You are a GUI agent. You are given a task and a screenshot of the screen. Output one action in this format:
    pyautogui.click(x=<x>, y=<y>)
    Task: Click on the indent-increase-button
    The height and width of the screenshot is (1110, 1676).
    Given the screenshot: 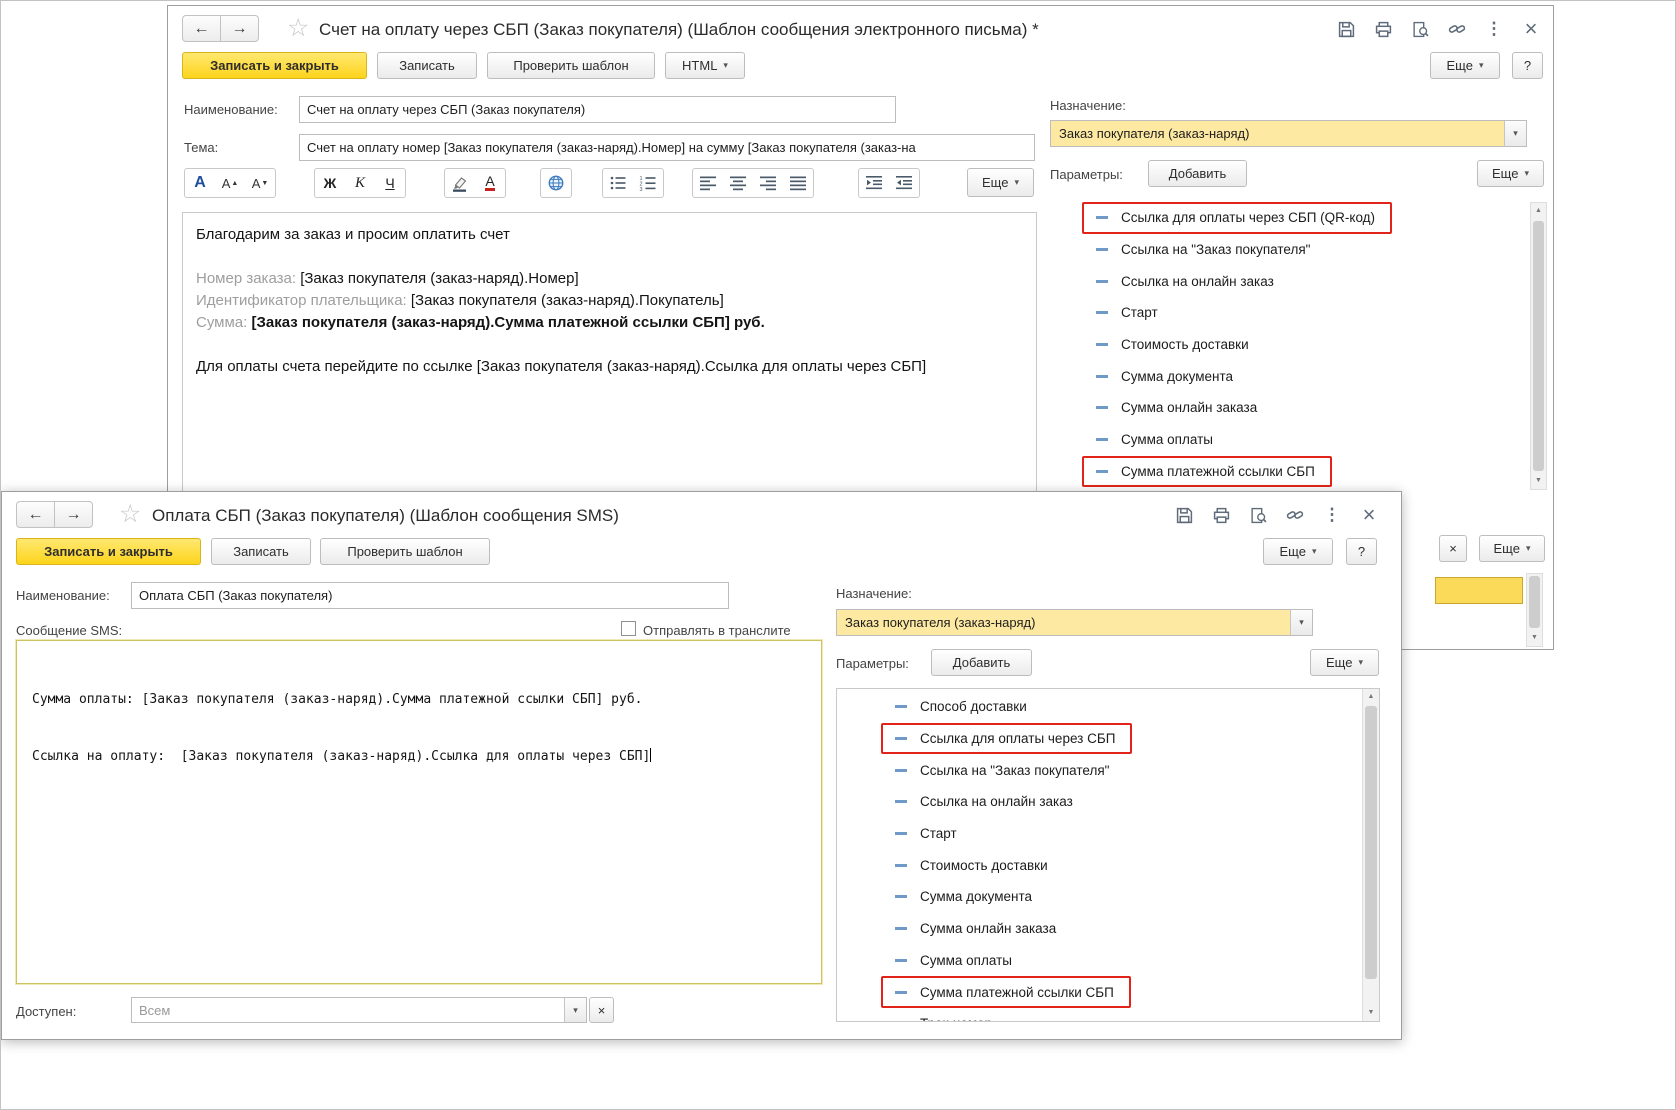 What is the action you would take?
    pyautogui.click(x=874, y=183)
    